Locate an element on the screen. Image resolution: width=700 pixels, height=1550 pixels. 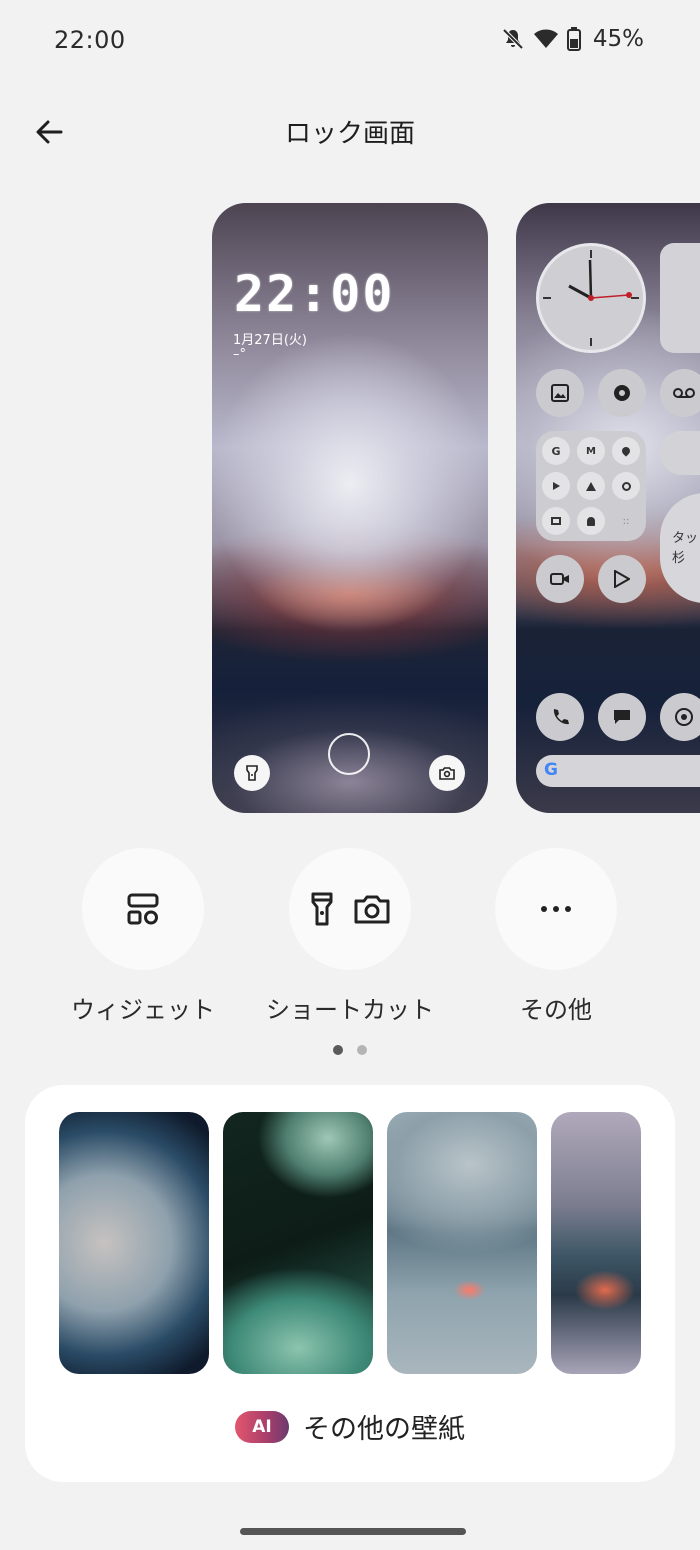
option-widgets-label: ウィジェット is located at coordinates (143, 1010).